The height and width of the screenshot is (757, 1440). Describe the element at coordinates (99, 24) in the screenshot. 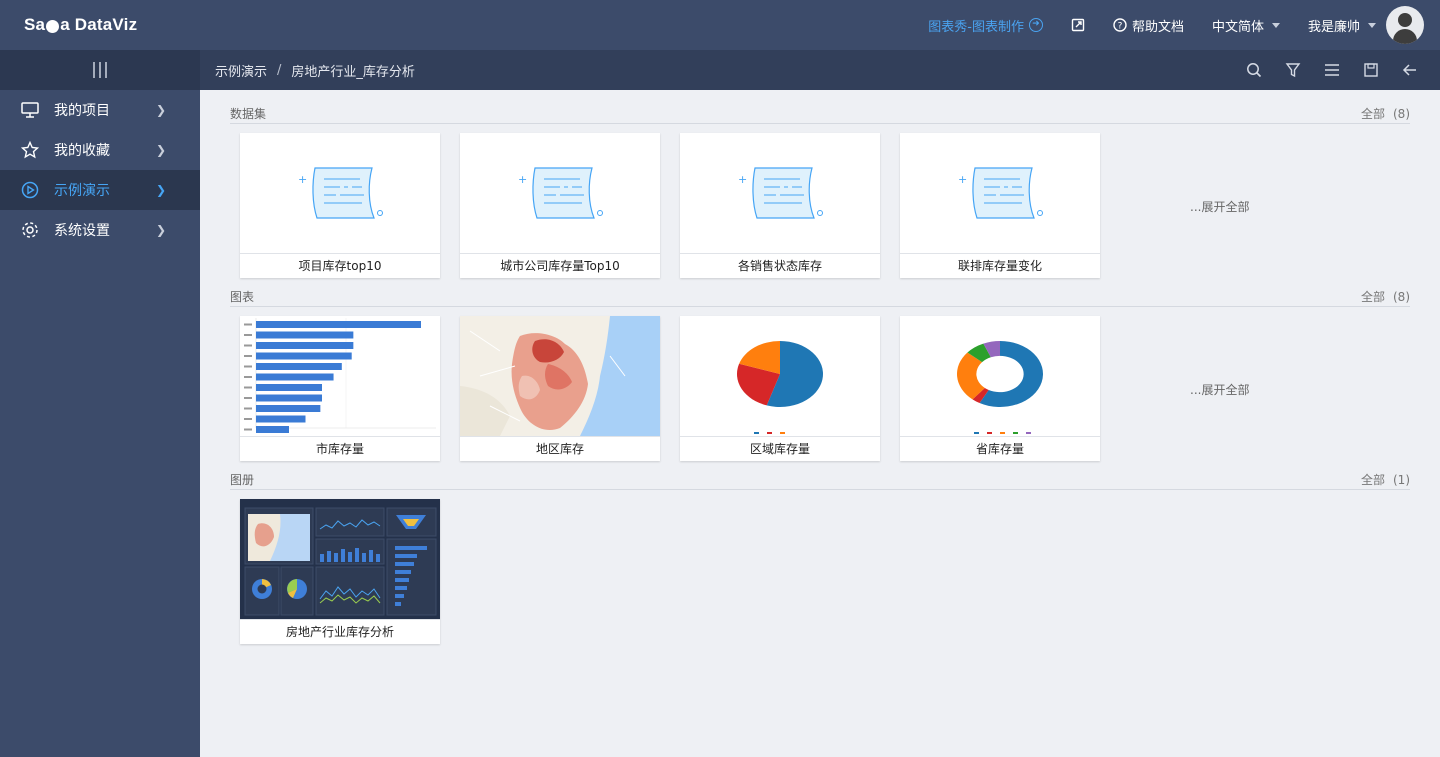

I see `logo-text-b: a DataViz` at that location.